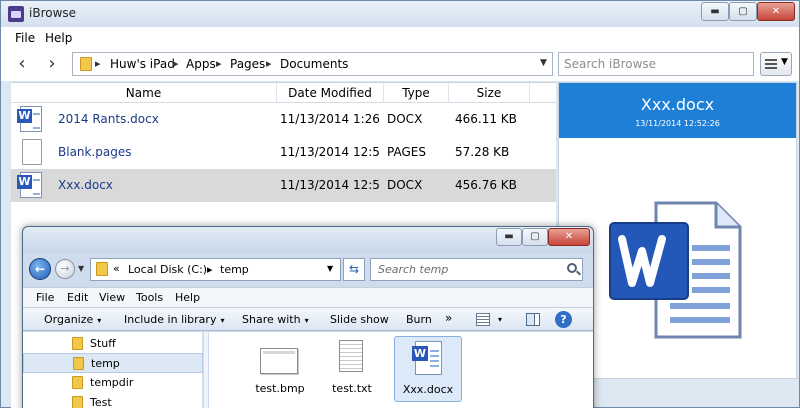 The width and height of the screenshot is (800, 408). I want to click on nav-item-stuff: Stuff, so click(113, 344).